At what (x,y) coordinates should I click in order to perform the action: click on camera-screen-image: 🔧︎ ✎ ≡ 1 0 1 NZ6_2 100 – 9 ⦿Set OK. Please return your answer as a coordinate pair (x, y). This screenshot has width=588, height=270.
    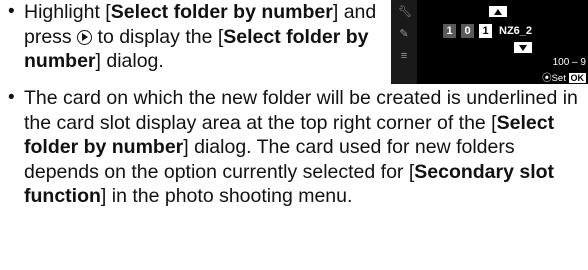
    Looking at the image, I should click on (489, 42).